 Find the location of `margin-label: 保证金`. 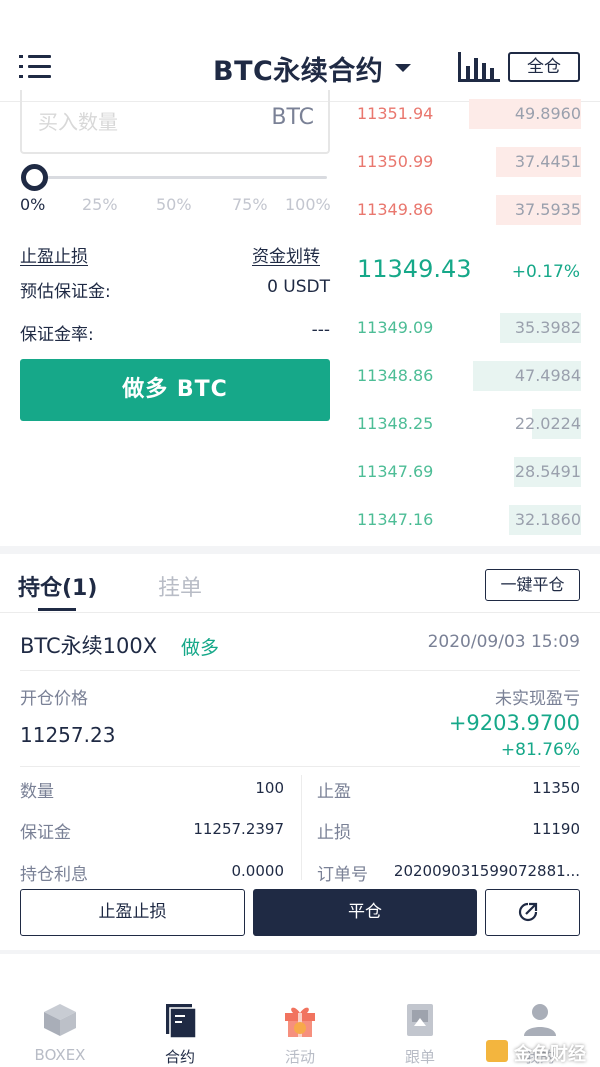

margin-label: 保证金 is located at coordinates (45, 833).